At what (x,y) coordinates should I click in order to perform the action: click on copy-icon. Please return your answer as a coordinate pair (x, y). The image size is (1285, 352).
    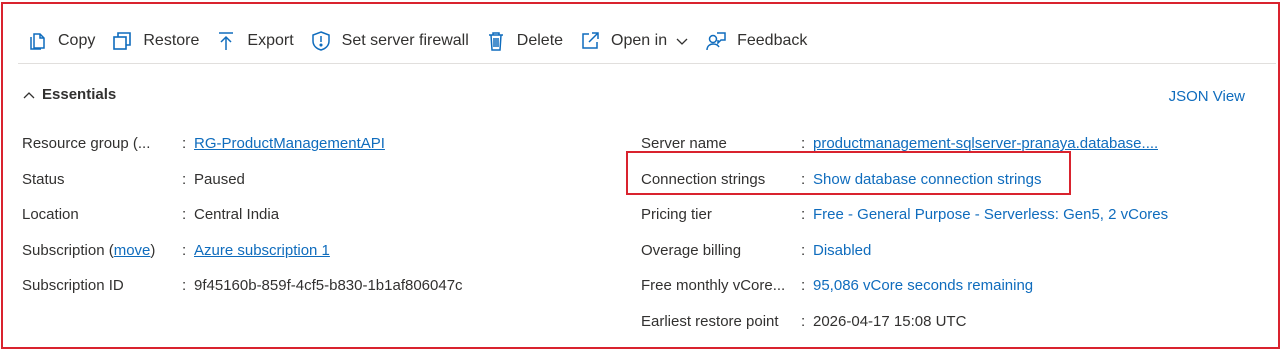
    Looking at the image, I should click on (37, 41).